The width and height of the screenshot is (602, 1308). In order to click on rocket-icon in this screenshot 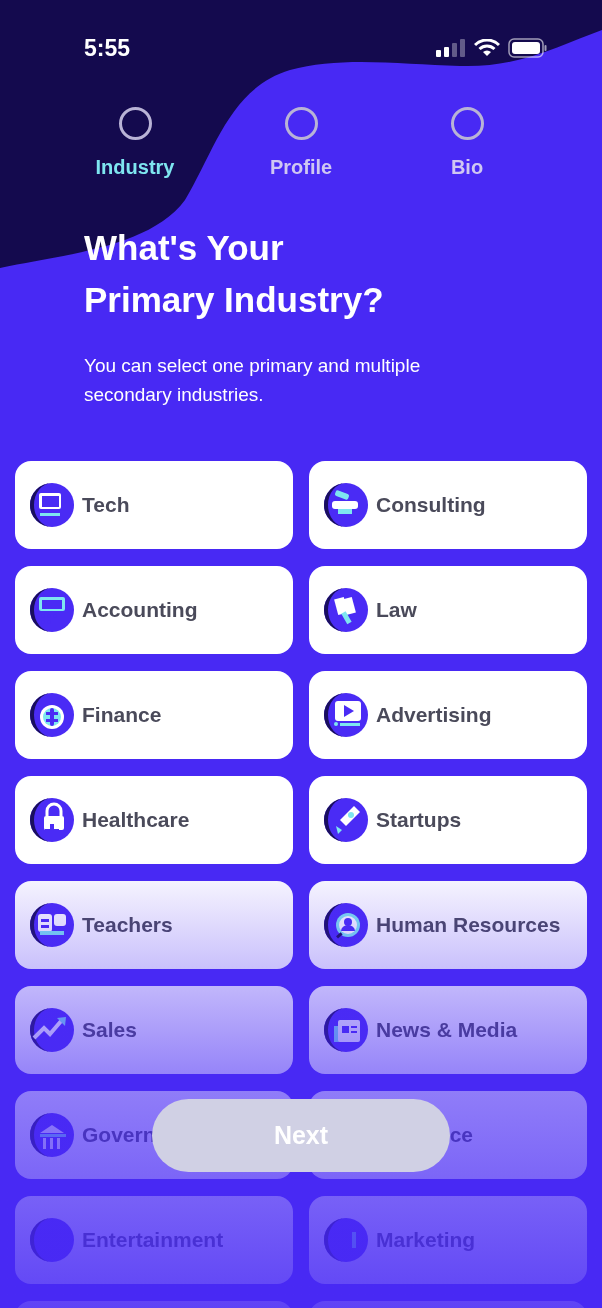, I will do `click(346, 820)`.